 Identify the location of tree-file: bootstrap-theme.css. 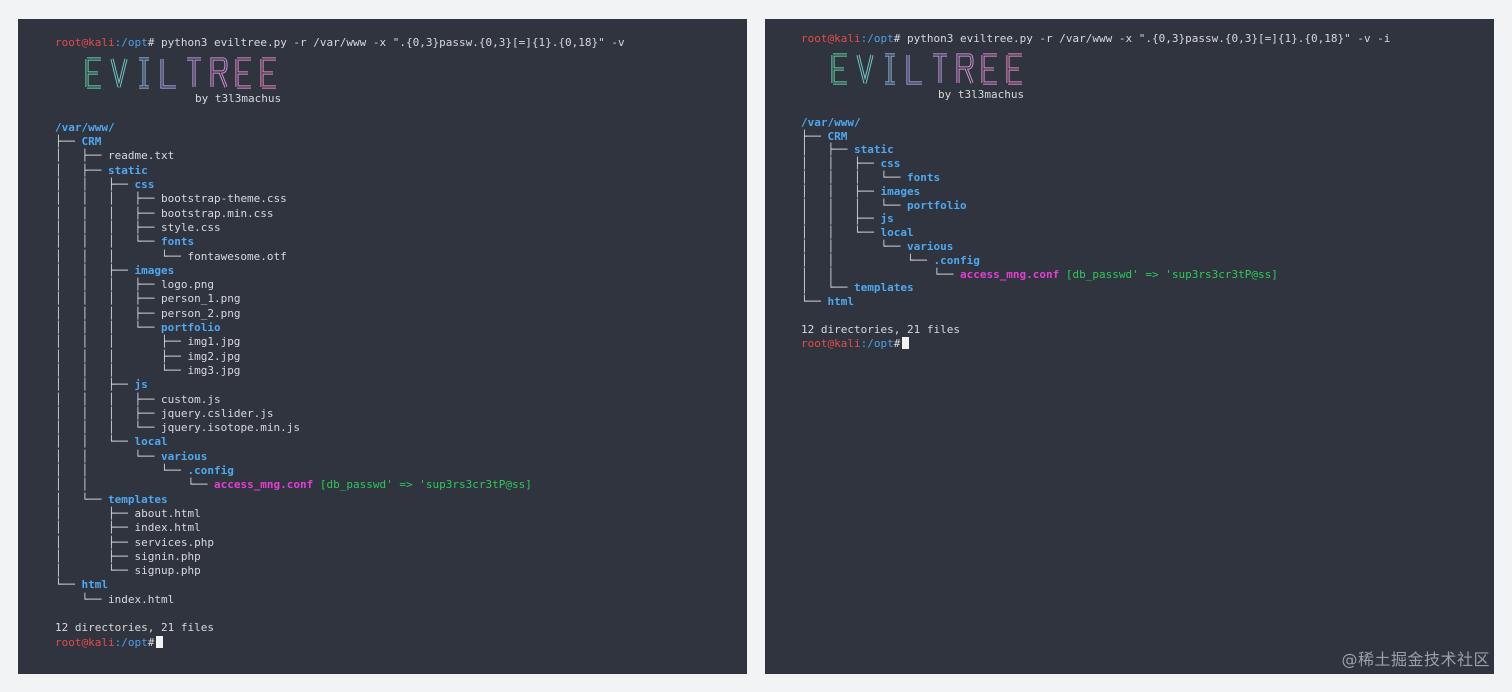
(223, 199).